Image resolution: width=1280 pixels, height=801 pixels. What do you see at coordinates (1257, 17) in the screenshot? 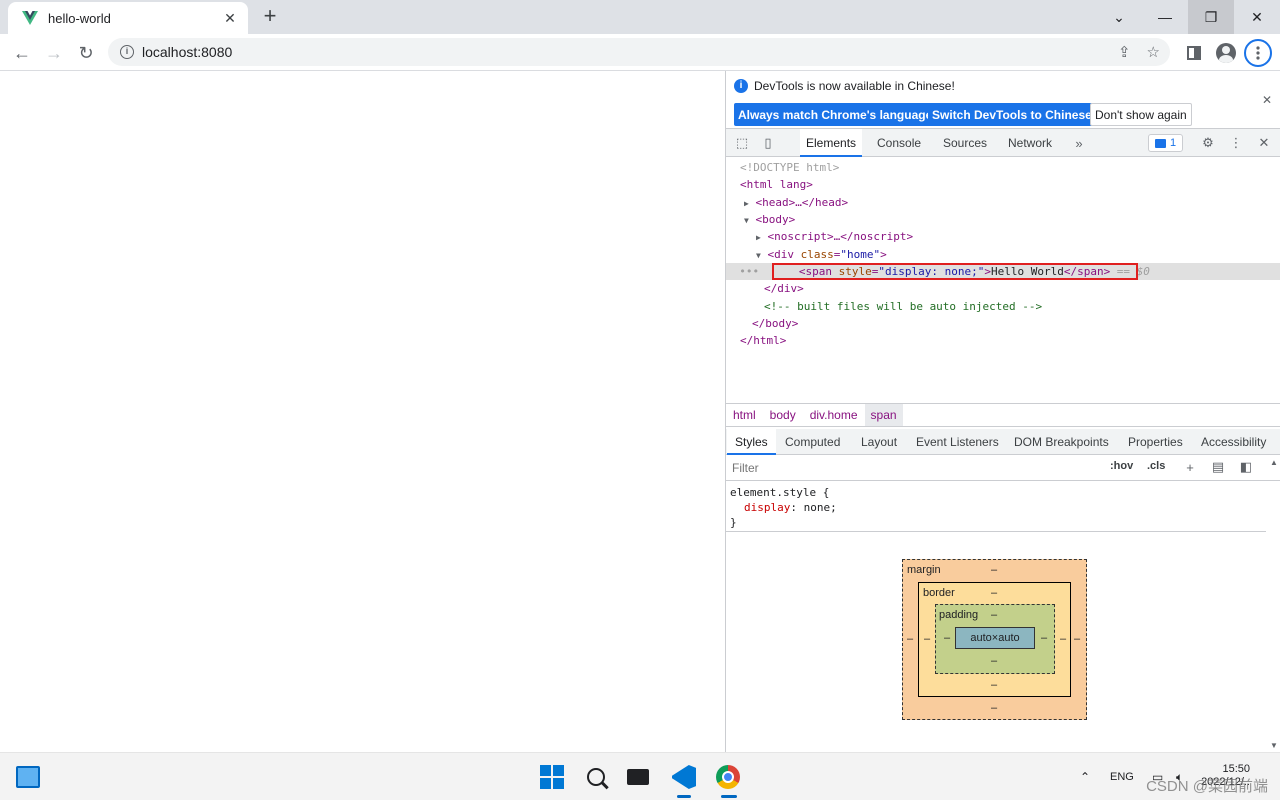
I see `close-window-button: ✕` at bounding box center [1257, 17].